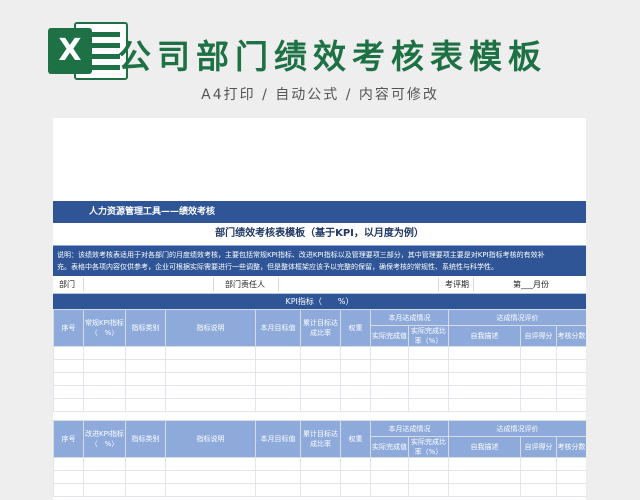  I want to click on excel-icon: X, so click(88, 51).